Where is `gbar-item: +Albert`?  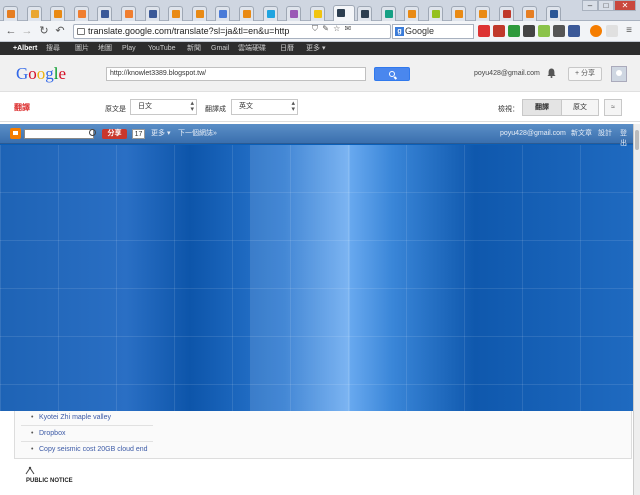 gbar-item: +Albert is located at coordinates (25, 48).